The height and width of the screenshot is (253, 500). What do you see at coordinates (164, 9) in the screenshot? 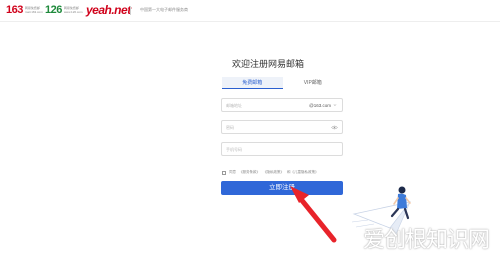
I see `header-slogan: 中国第一大电子邮件服务商` at bounding box center [164, 9].